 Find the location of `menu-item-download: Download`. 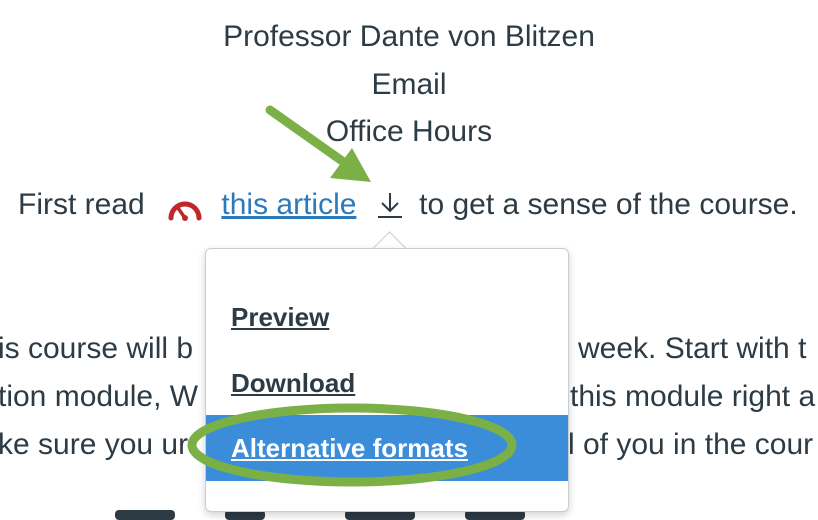

menu-item-download: Download is located at coordinates (387, 383).